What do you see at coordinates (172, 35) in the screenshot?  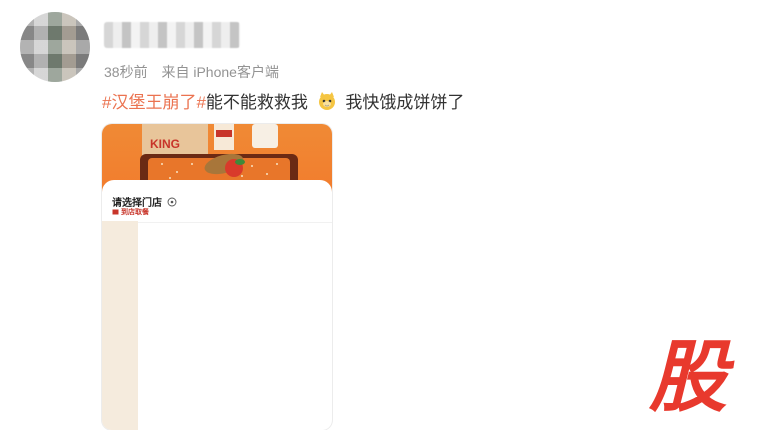 I see `username-blurred` at bounding box center [172, 35].